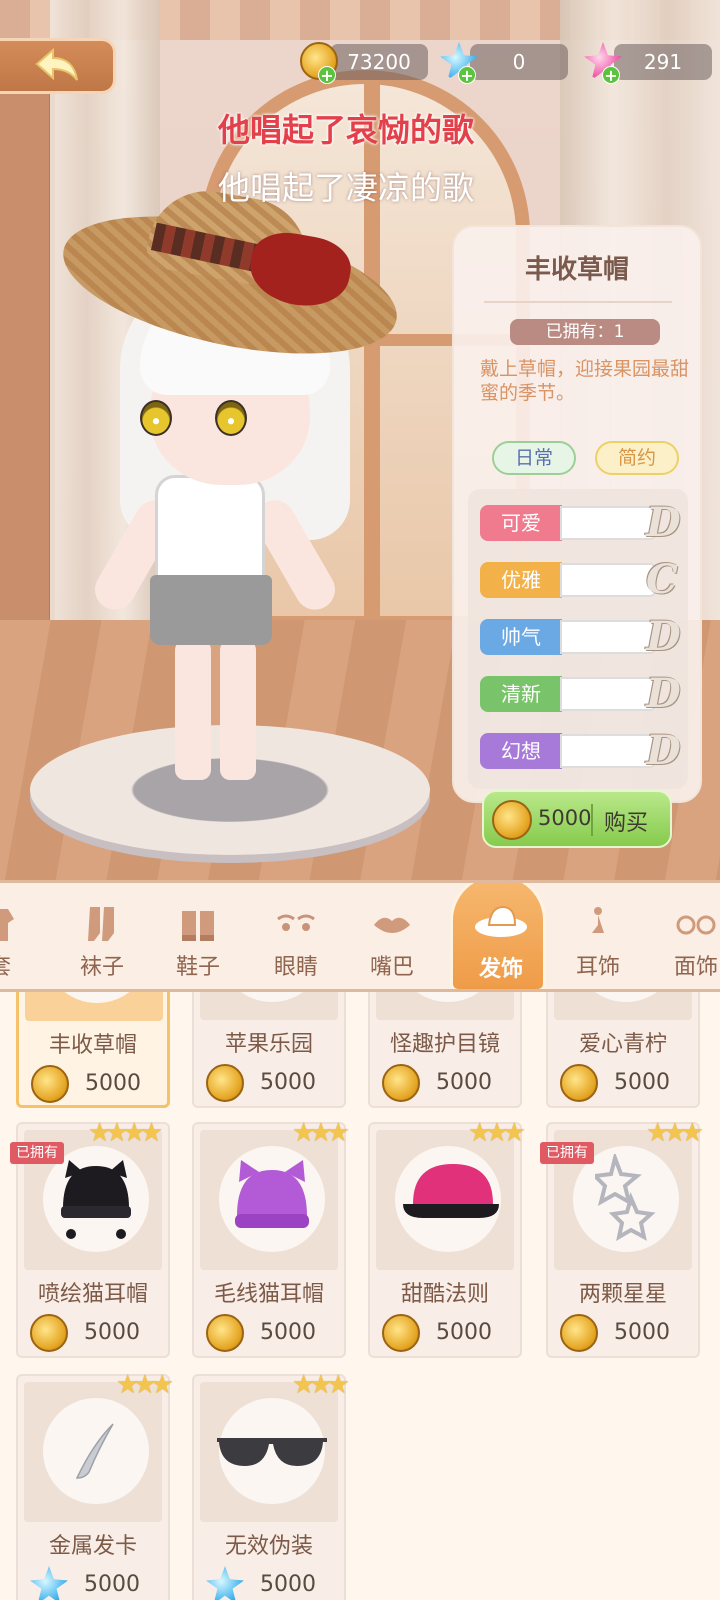 This screenshot has width=720, height=1600. What do you see at coordinates (585, 332) in the screenshot?
I see `owned-count: 已拥有：1` at bounding box center [585, 332].